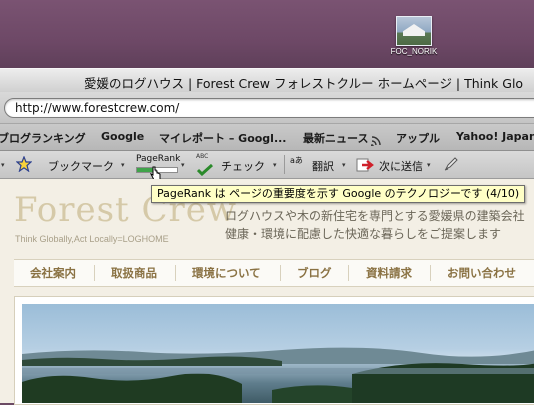  I want to click on checkmark-icon, so click(205, 170).